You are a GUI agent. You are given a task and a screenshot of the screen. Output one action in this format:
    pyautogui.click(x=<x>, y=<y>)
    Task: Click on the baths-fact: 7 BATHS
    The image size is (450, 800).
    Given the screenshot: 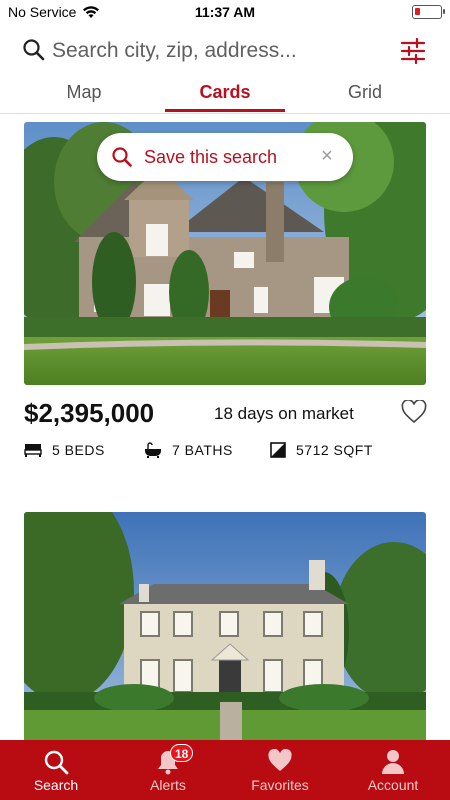 What is the action you would take?
    pyautogui.click(x=188, y=450)
    